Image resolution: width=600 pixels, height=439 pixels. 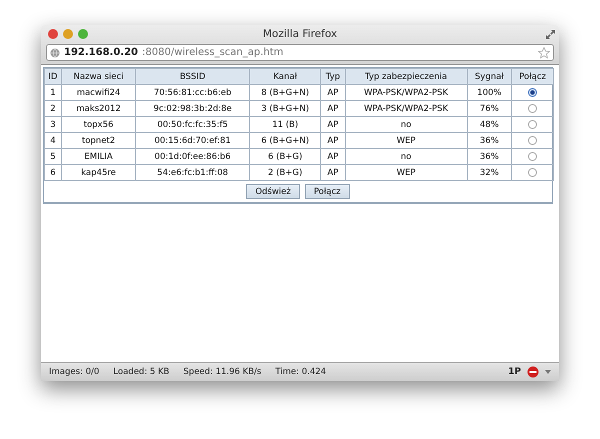 What do you see at coordinates (285, 172) in the screenshot?
I see `table-cell: 2 (B+G)` at bounding box center [285, 172].